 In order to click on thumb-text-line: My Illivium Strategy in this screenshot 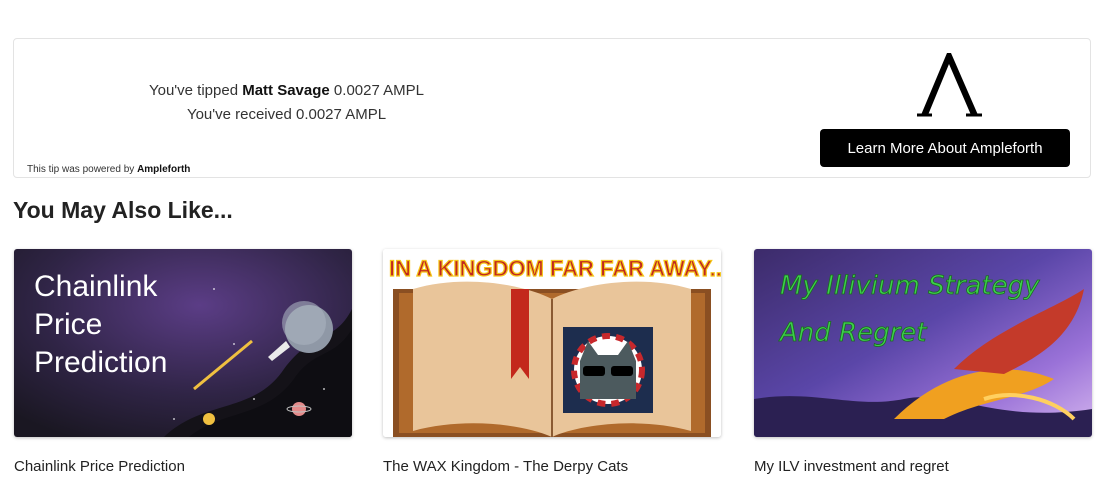, I will do `click(910, 286)`.